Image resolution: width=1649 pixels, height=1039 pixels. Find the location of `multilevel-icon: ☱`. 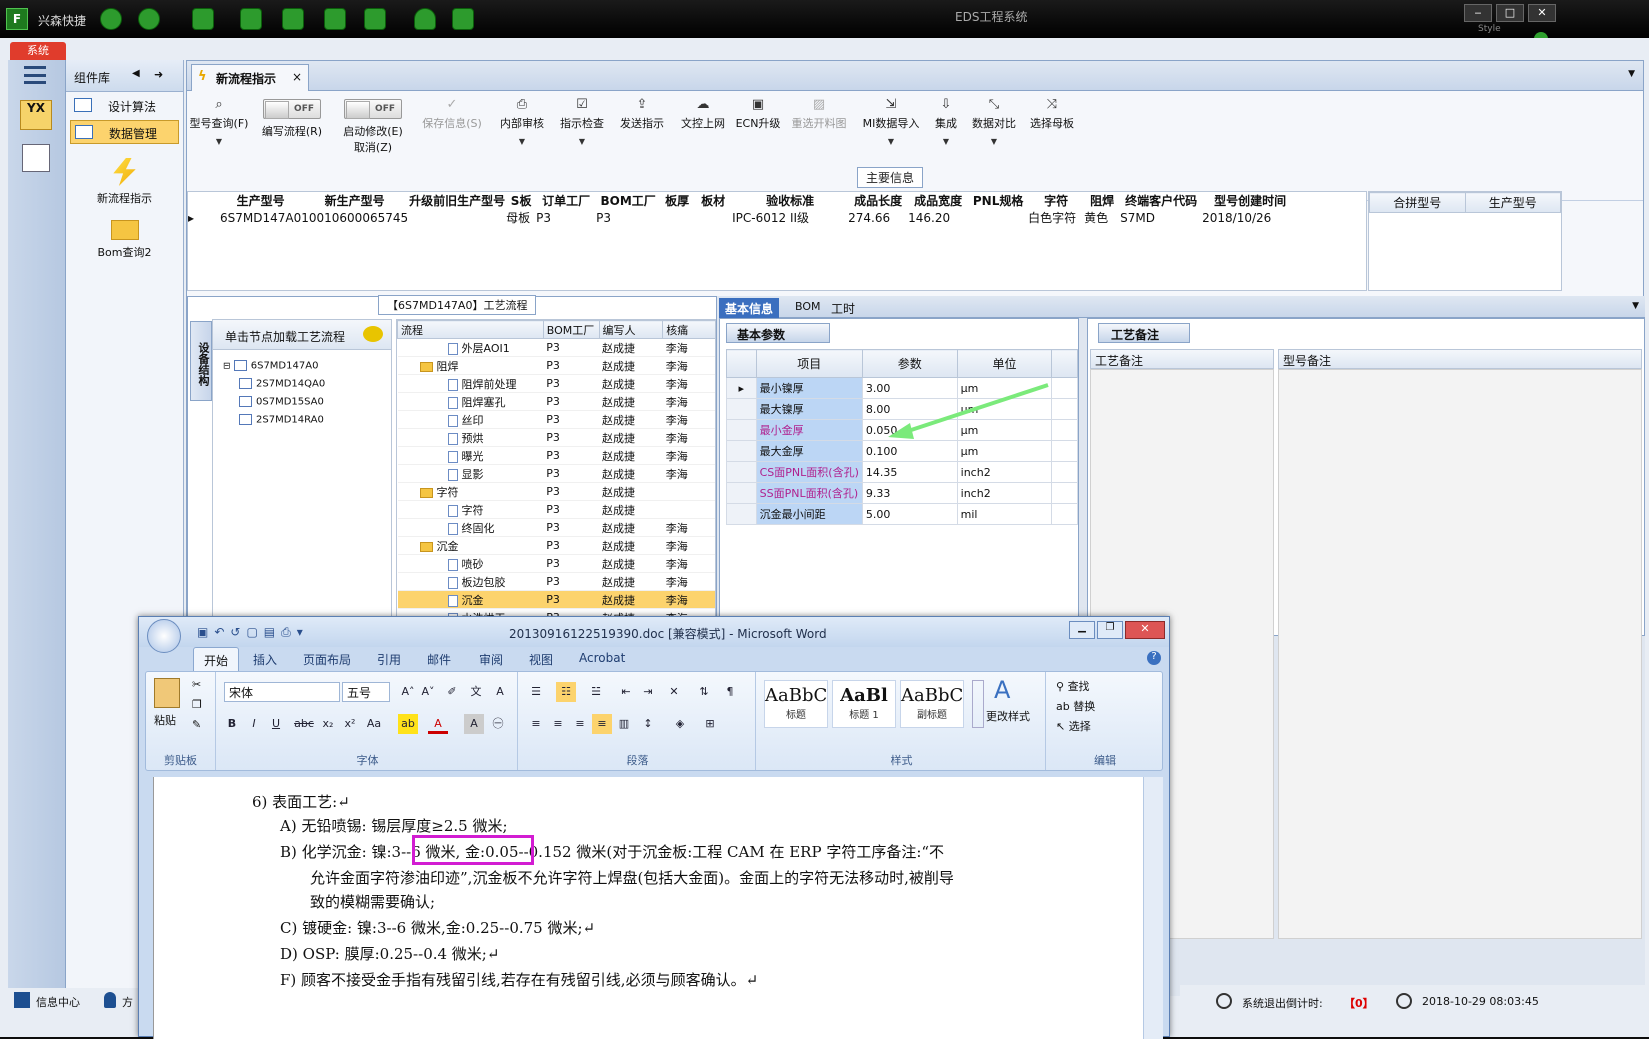

multilevel-icon: ☱ is located at coordinates (596, 692).